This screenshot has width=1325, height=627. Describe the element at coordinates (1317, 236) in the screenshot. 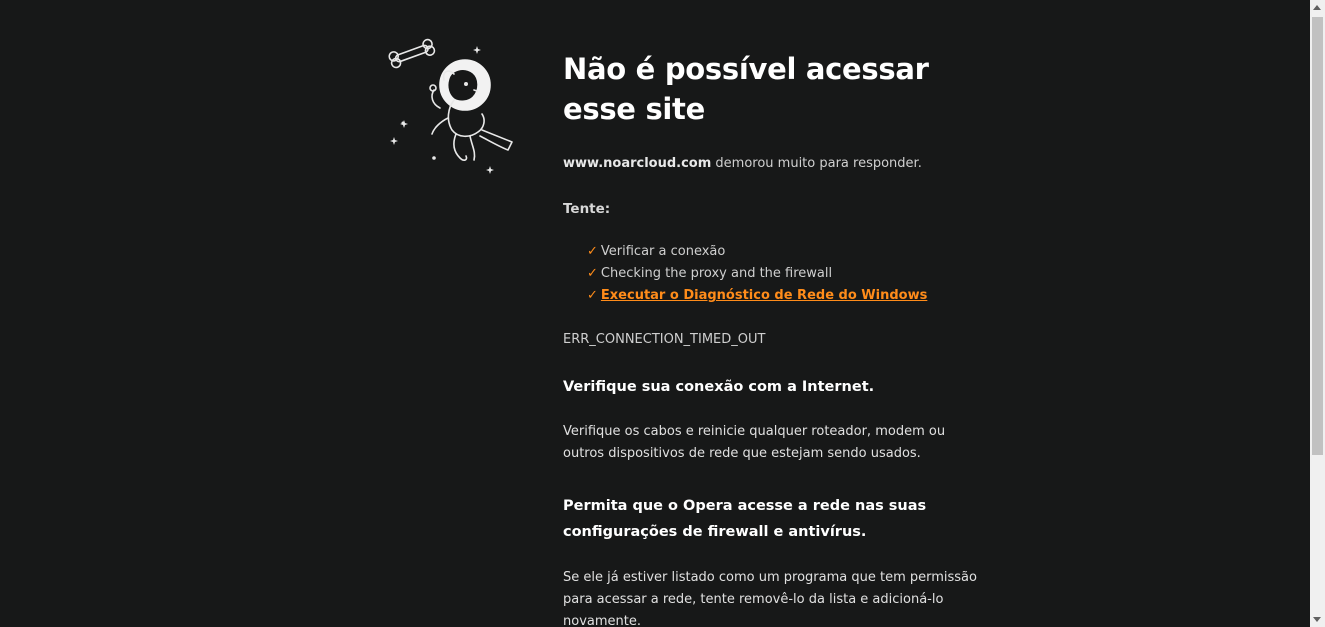

I see `scroll-thumb` at that location.